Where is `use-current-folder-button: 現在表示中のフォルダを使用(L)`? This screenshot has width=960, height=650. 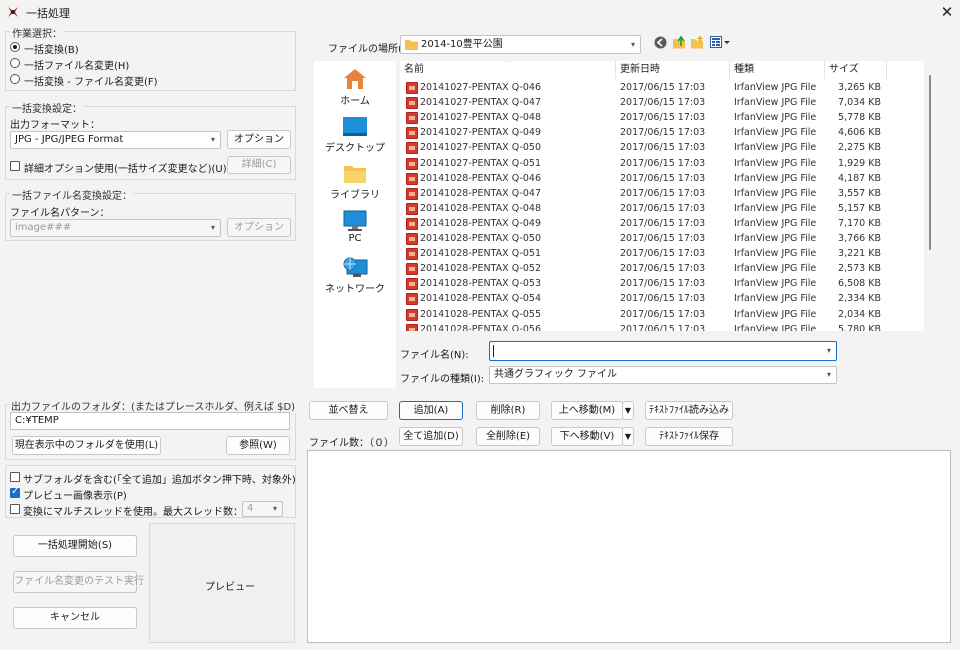
use-current-folder-button: 現在表示中のフォルダを使用(L) is located at coordinates (86, 445).